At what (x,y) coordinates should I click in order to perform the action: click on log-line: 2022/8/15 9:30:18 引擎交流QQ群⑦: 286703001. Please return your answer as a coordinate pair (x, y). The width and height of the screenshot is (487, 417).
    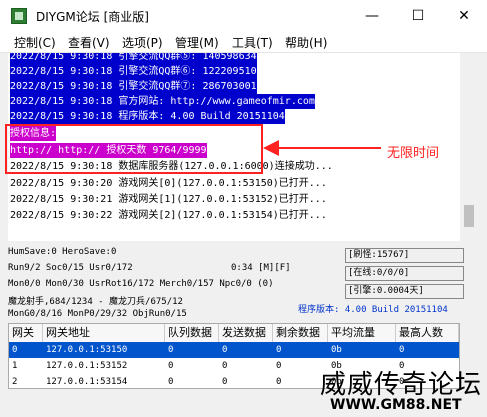
    Looking at the image, I should click on (133, 86).